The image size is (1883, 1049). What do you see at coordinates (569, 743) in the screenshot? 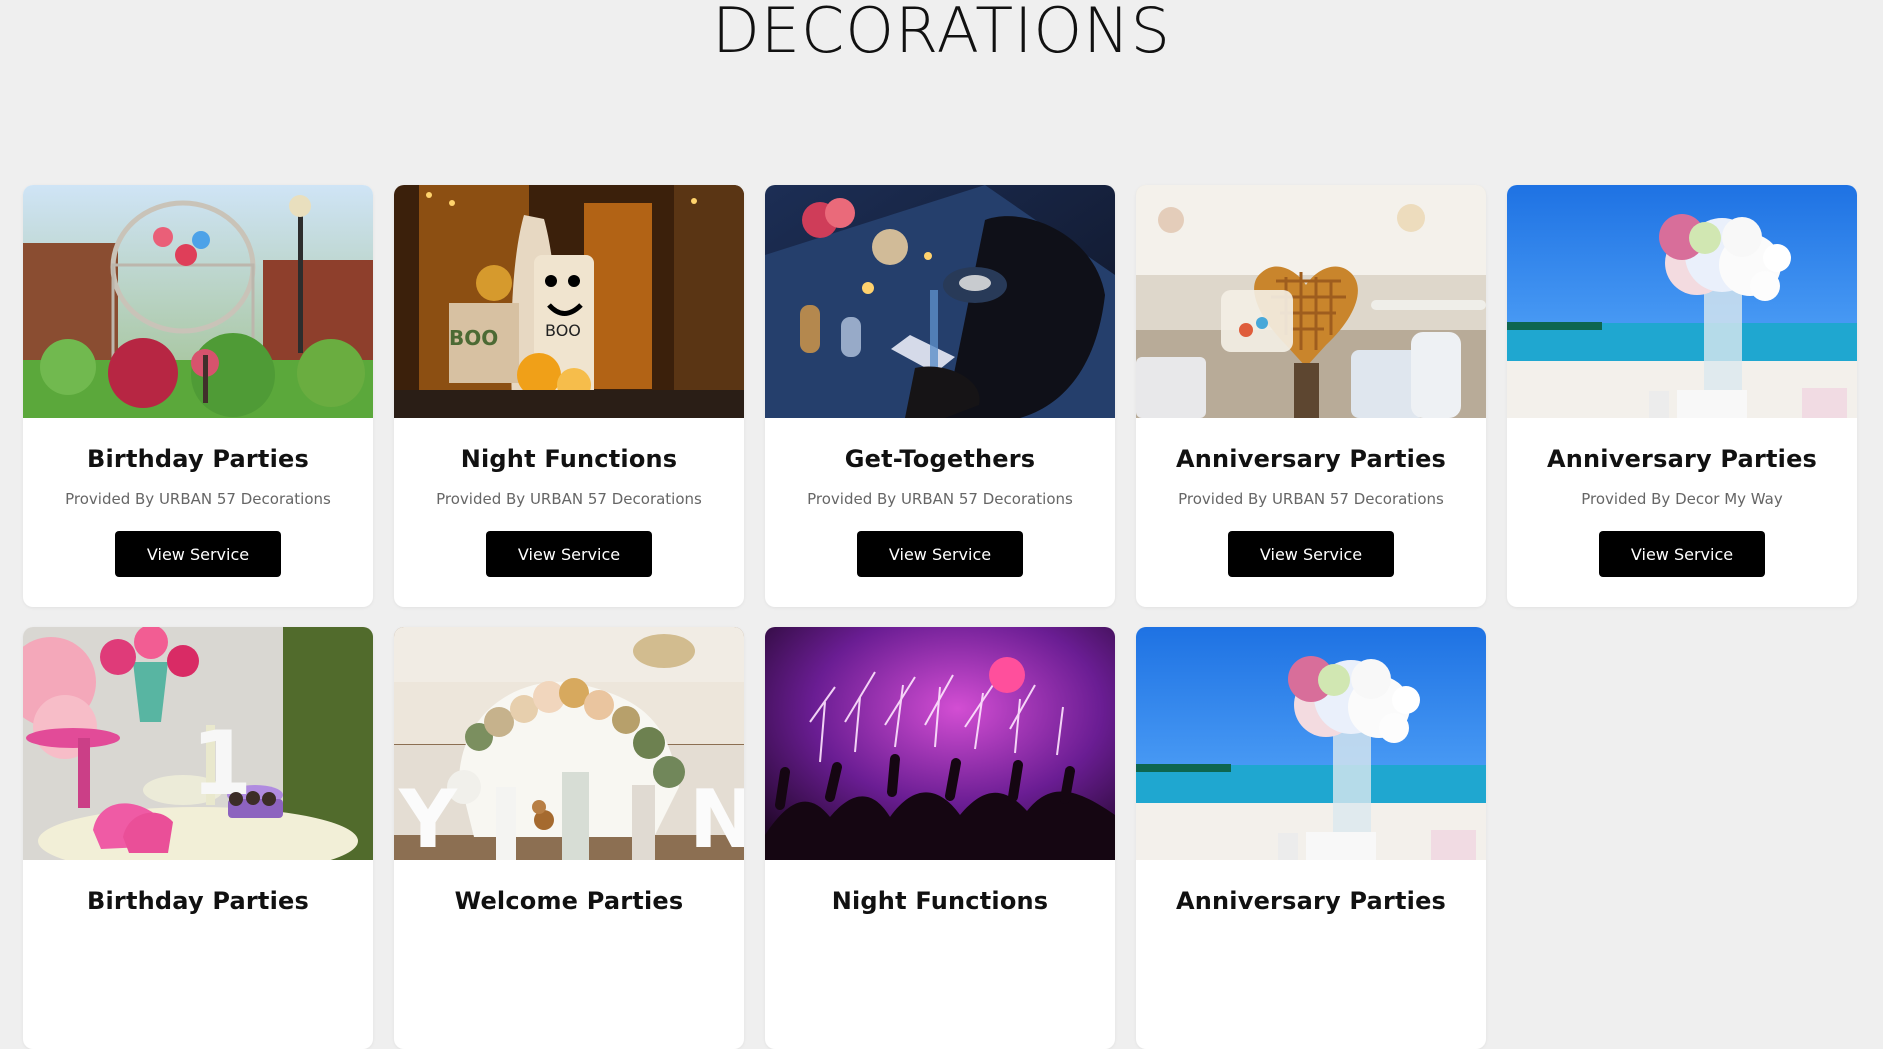
I see `balloon-arch-image: Y N` at bounding box center [569, 743].